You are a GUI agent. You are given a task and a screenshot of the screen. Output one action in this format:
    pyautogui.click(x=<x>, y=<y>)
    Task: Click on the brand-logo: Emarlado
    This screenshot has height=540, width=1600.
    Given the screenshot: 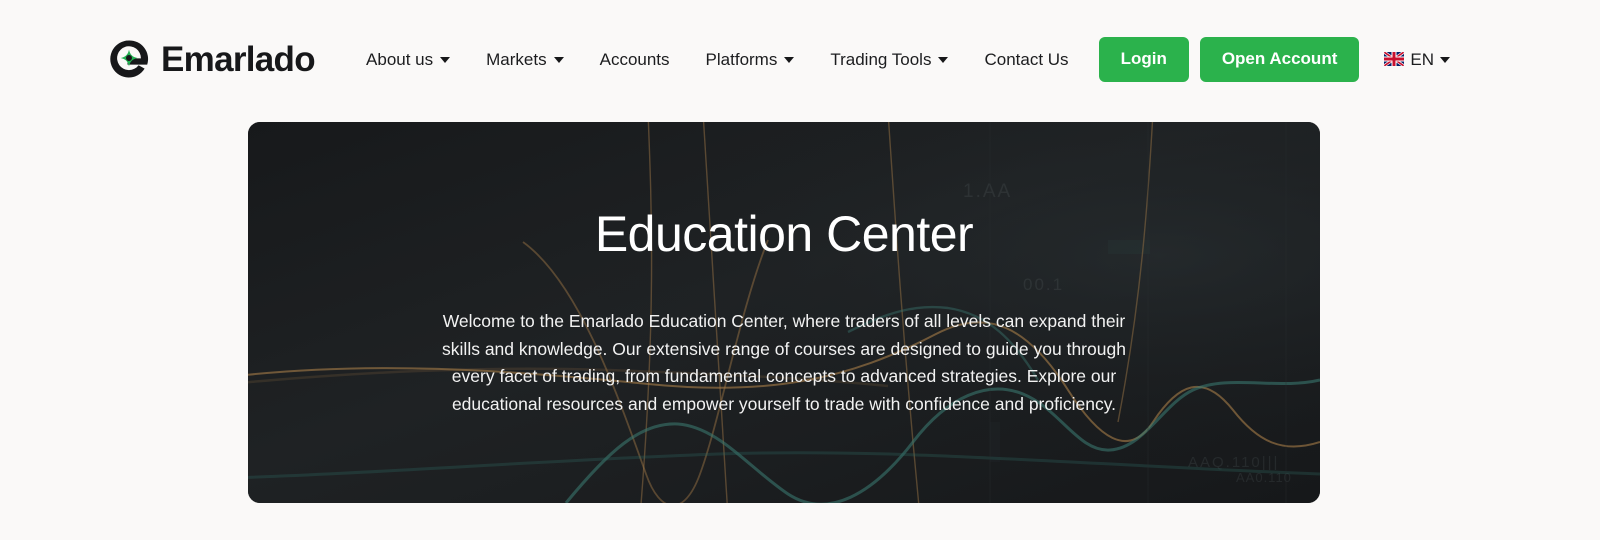 What is the action you would take?
    pyautogui.click(x=211, y=59)
    